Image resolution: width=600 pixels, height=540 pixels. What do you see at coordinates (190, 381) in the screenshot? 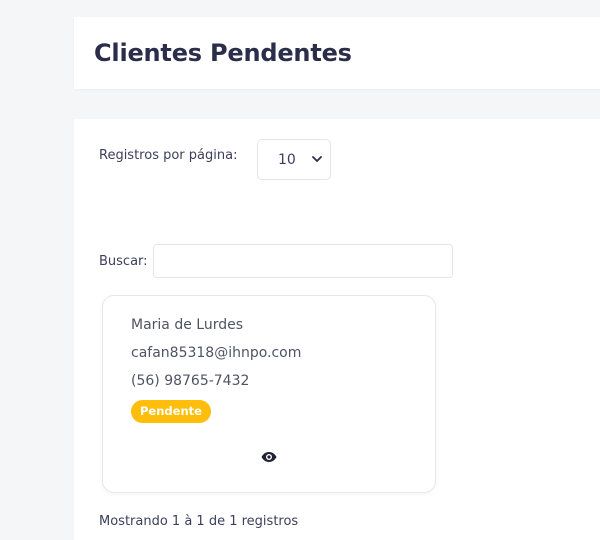
I see `client-phone: (56) 98765-7432` at bounding box center [190, 381].